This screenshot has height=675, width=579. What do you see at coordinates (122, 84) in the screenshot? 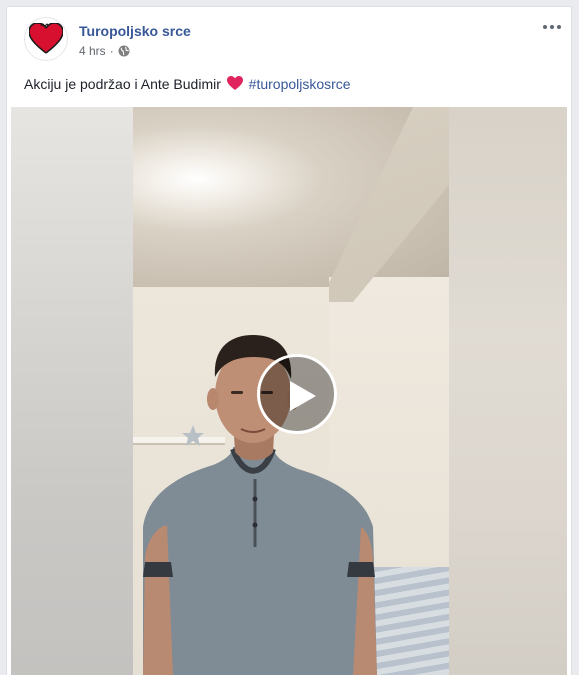
I see `post-text-body: Akciju je podržao i Ante Budimir` at bounding box center [122, 84].